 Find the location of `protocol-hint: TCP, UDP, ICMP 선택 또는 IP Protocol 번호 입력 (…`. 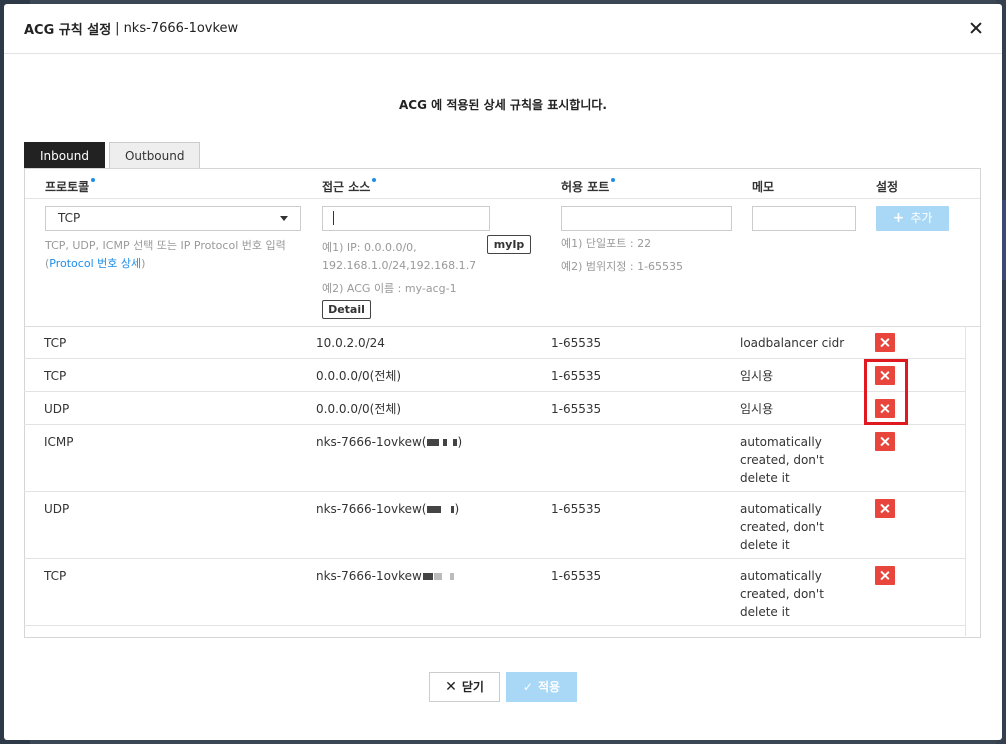

protocol-hint: TCP, UDP, ICMP 선택 또는 IP Protocol 번호 입력 (… is located at coordinates (165, 254).